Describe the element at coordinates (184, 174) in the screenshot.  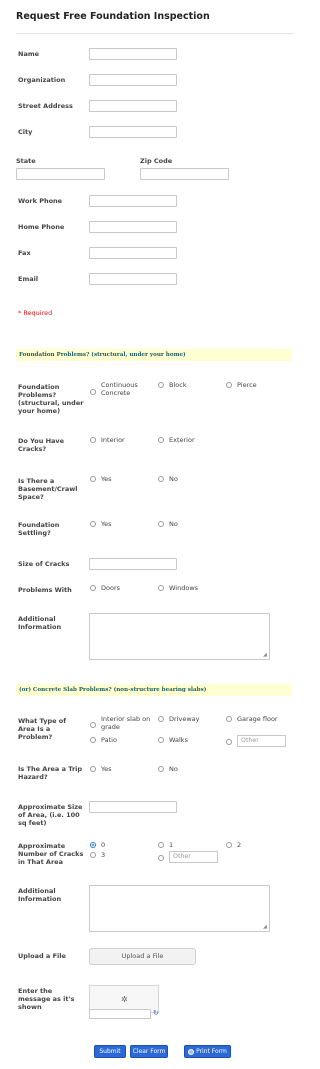
I see `zip-code-field` at that location.